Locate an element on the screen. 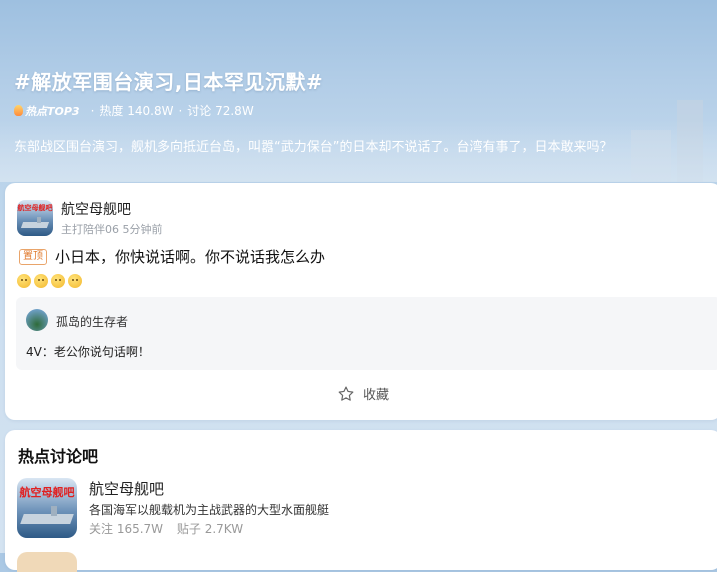 This screenshot has height=572, width=717. post-content: 置顶 小日本，你快说话啊。你不说话我怎么办 is located at coordinates (172, 256).